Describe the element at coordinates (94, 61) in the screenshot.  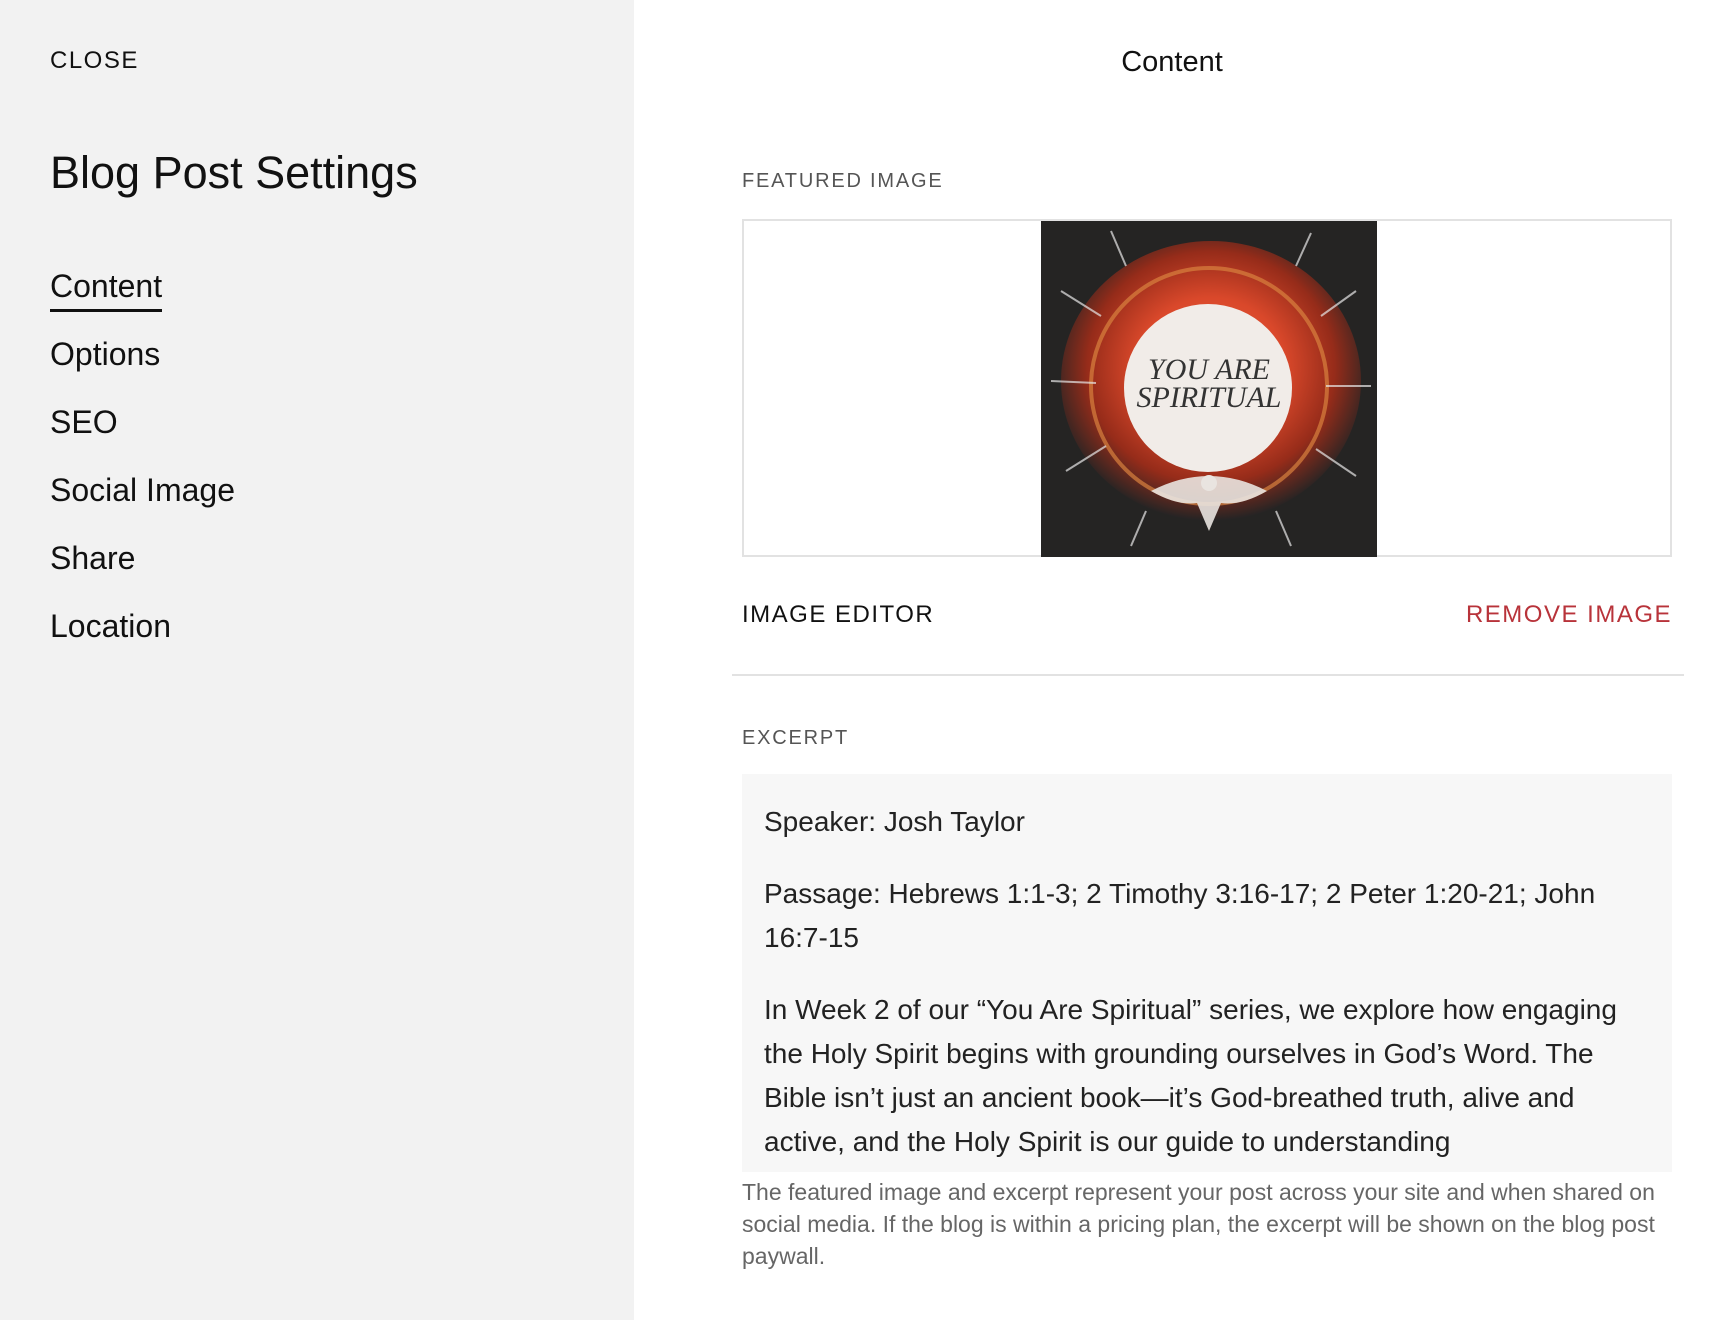
I see `close-button: CLOSE` at that location.